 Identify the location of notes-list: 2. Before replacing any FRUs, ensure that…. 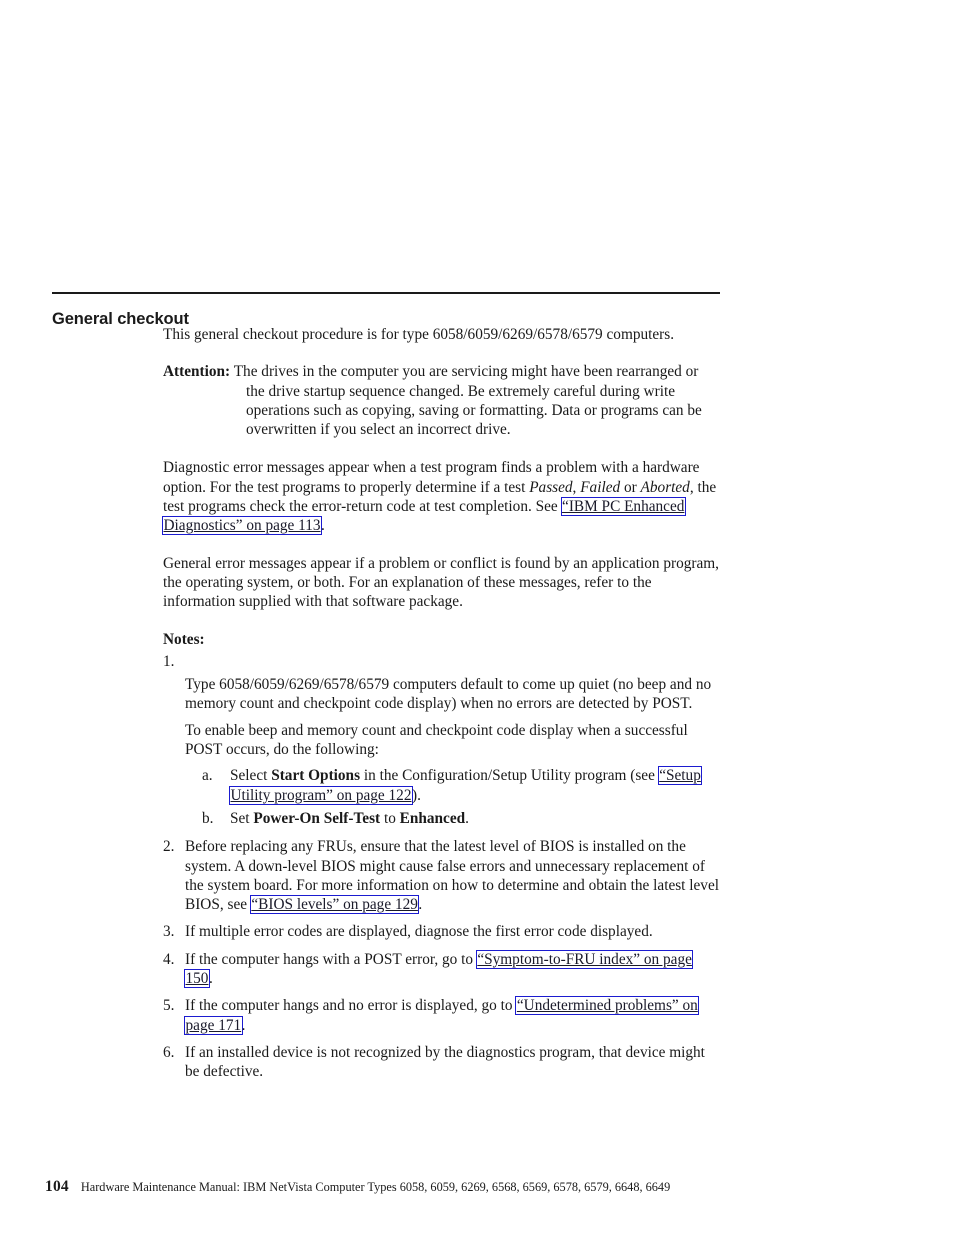
(441, 959).